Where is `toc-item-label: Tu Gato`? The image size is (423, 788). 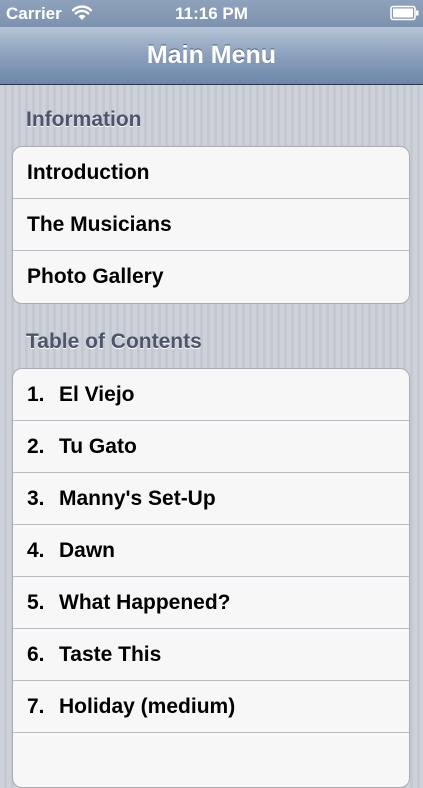
toc-item-label: Tu Gato is located at coordinates (98, 446).